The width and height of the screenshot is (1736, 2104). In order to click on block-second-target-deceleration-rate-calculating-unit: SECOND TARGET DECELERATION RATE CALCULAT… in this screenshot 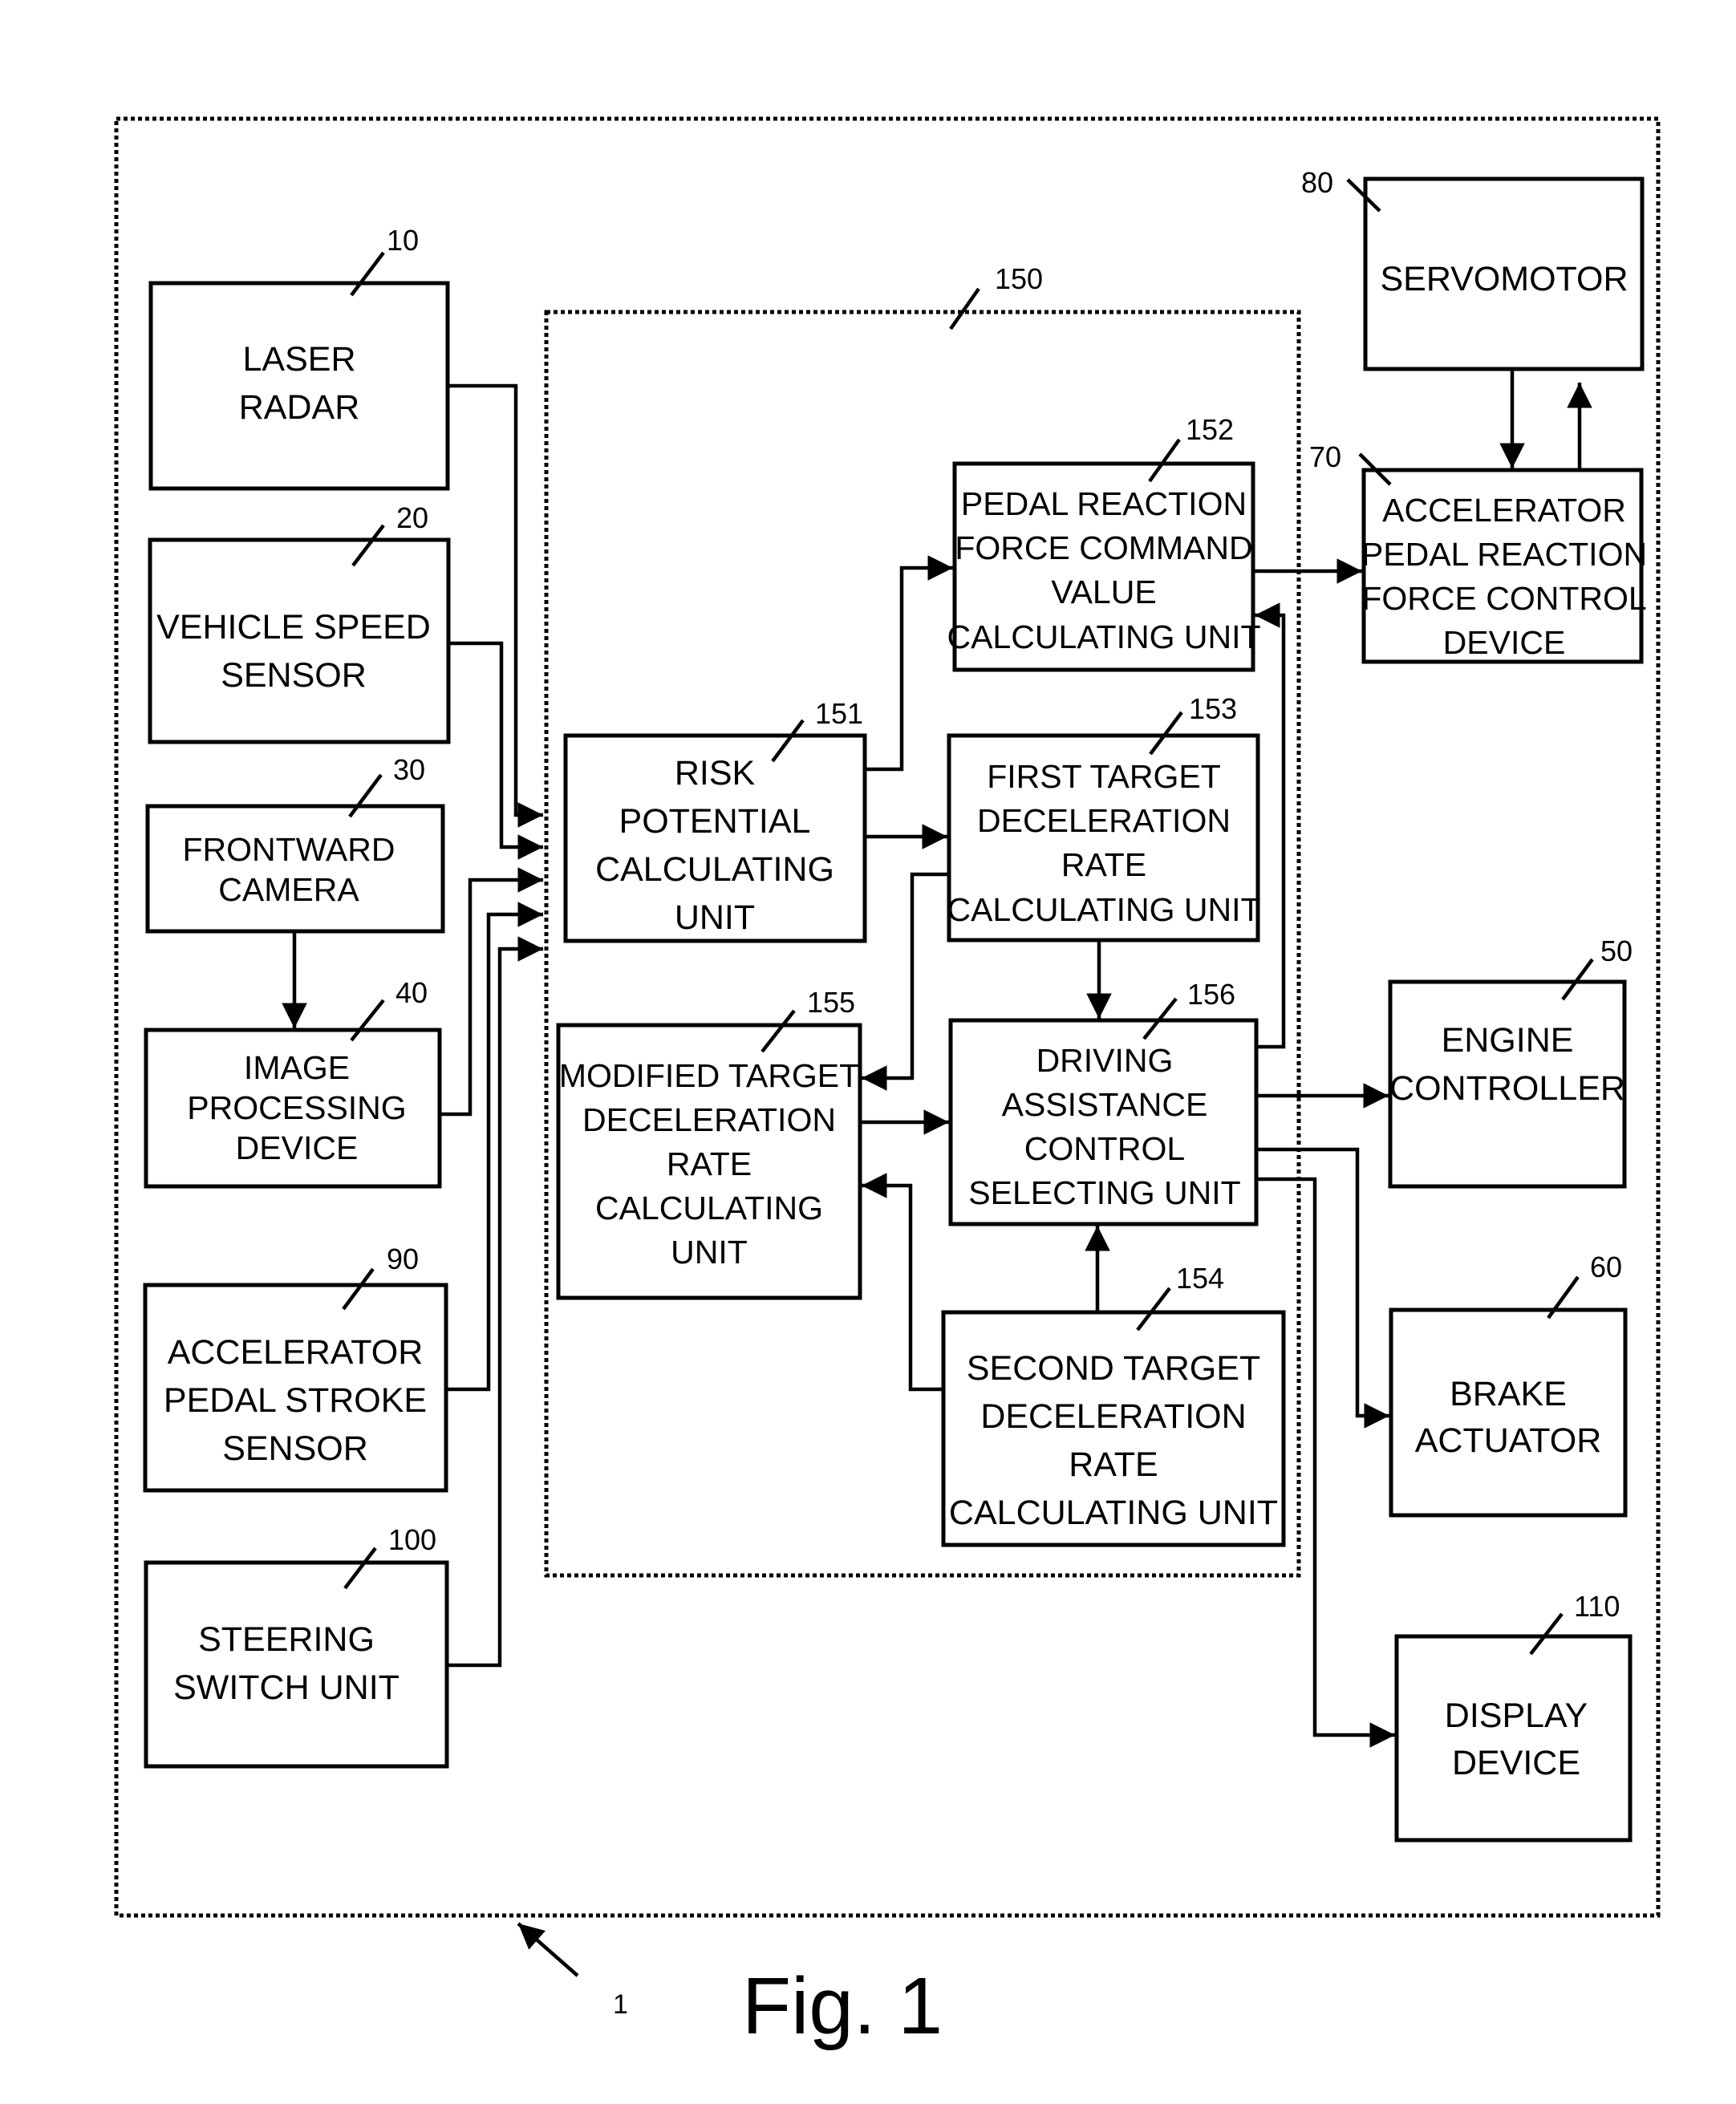, I will do `click(1114, 1404)`.